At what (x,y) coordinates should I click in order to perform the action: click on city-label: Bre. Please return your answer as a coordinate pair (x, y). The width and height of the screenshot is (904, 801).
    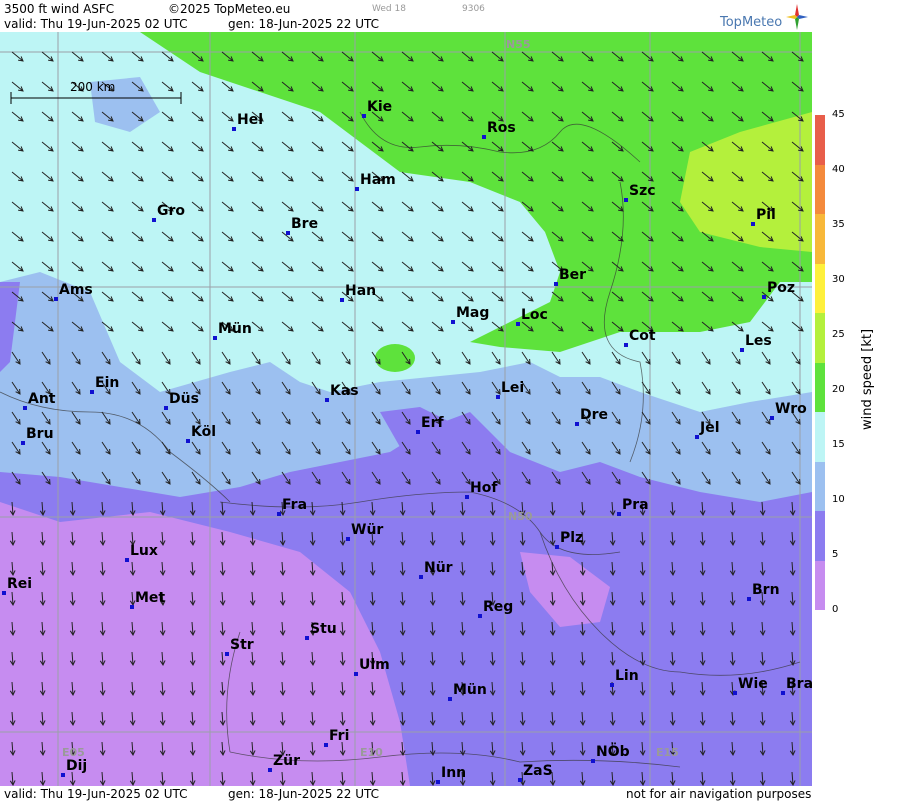
    Looking at the image, I should click on (305, 224).